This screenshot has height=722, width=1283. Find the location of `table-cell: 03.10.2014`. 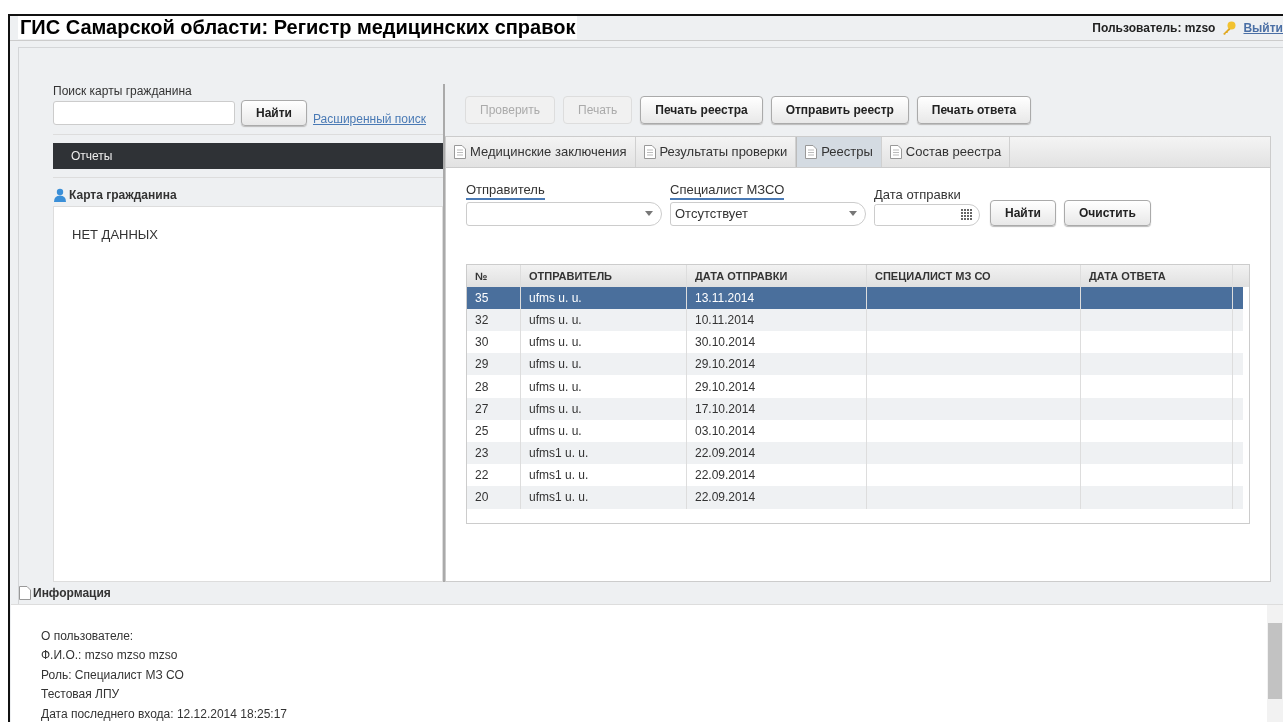

table-cell: 03.10.2014 is located at coordinates (725, 430).